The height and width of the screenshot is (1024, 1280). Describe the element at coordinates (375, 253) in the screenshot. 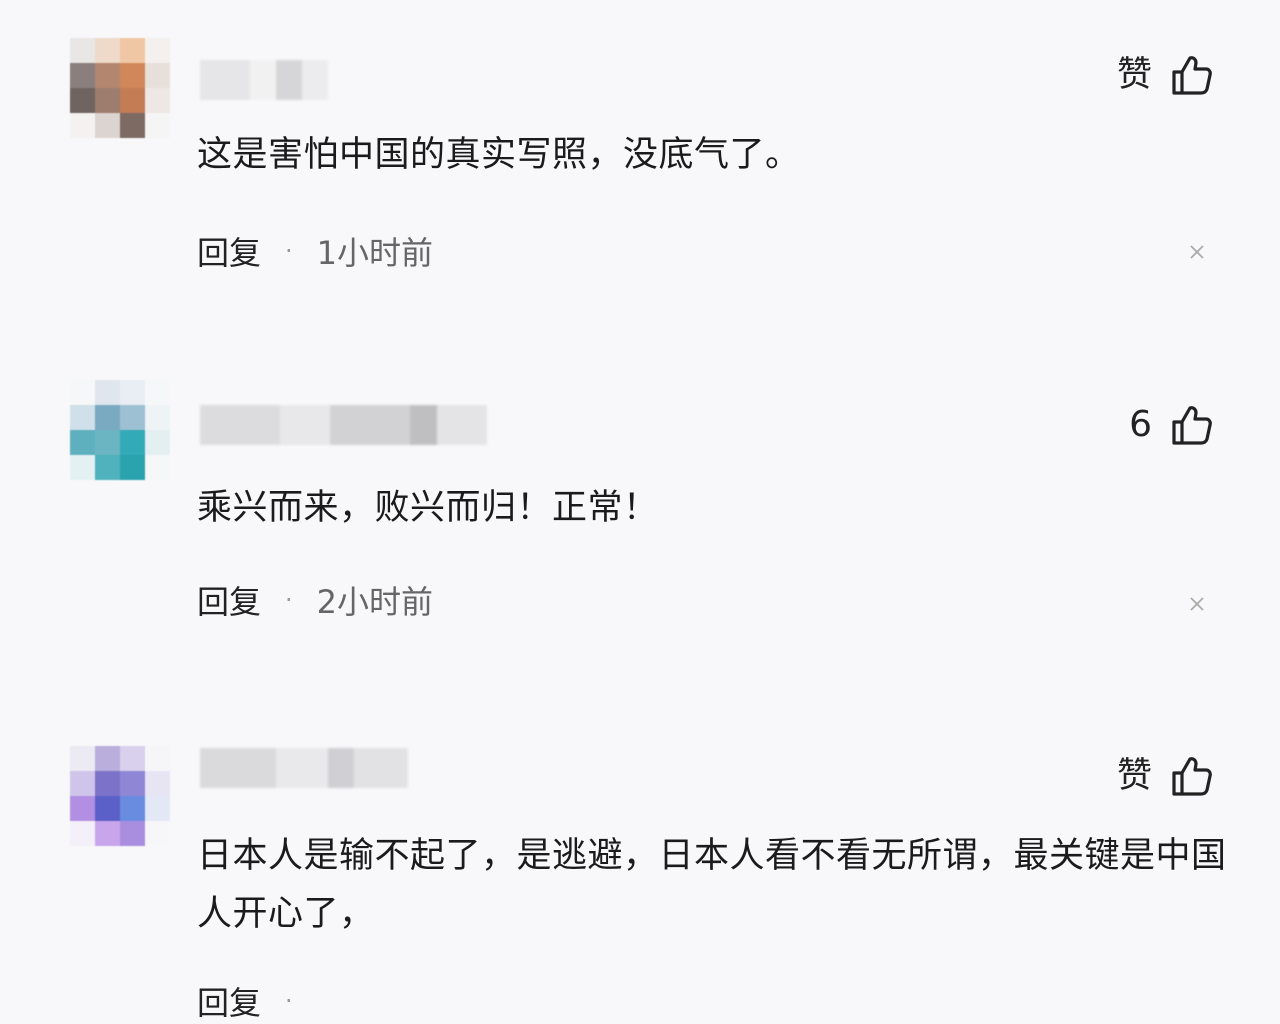

I see `timestamp: 1小时前` at that location.